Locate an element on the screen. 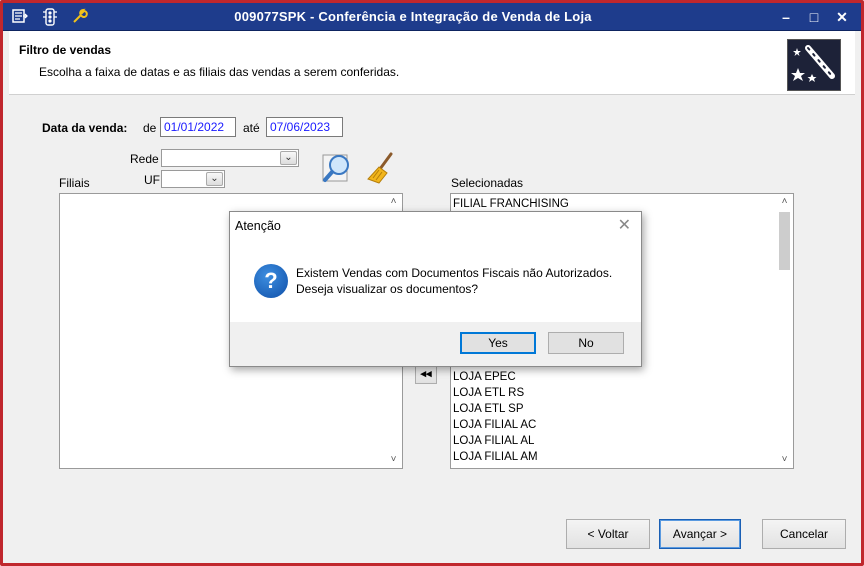 The width and height of the screenshot is (864, 566). rede-label: Rede is located at coordinates (144, 159).